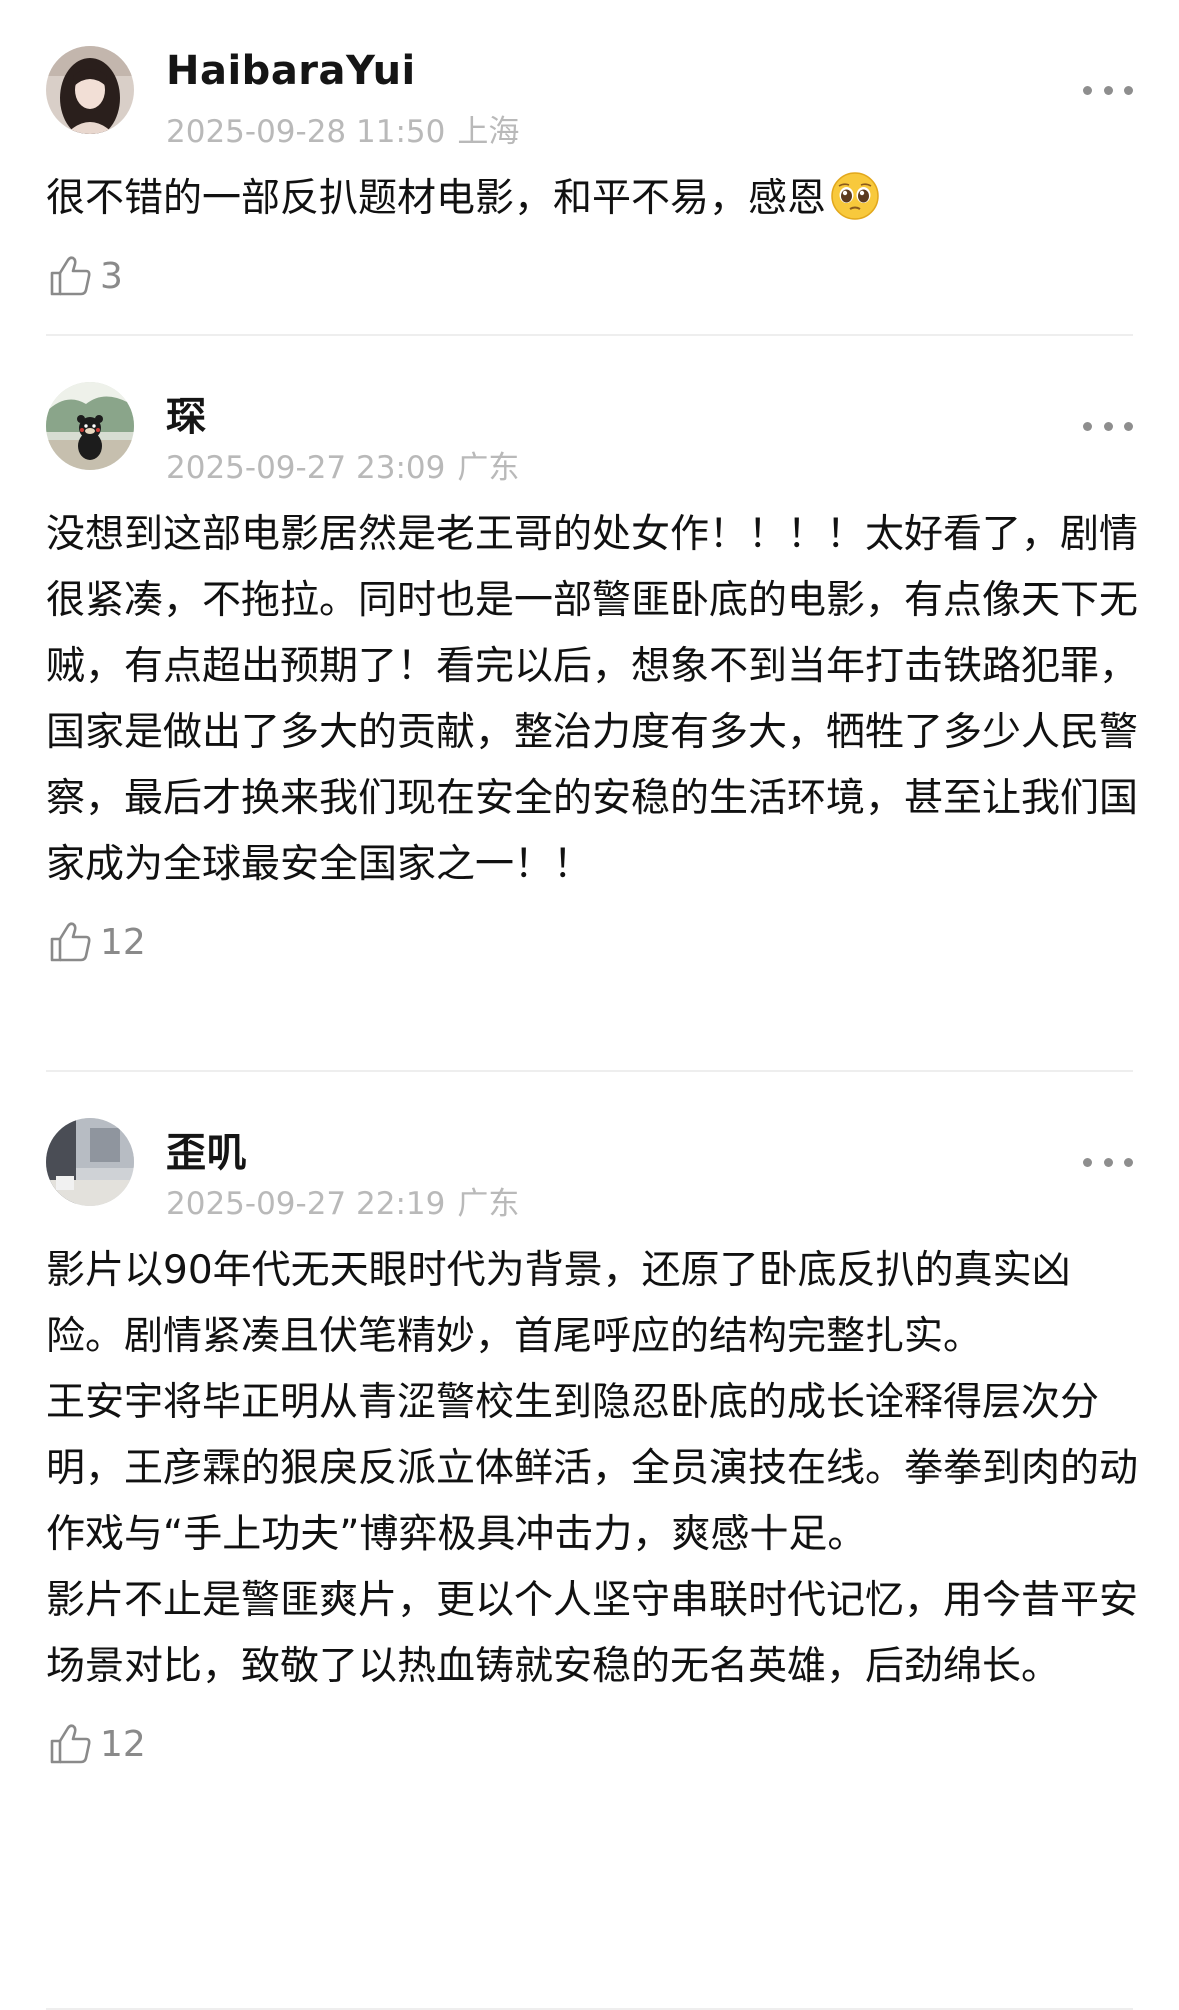 The image size is (1179, 2010). Describe the element at coordinates (436, 198) in the screenshot. I see `comment-body: 很不错的一部反扒题材电影，和平不易，感恩` at that location.